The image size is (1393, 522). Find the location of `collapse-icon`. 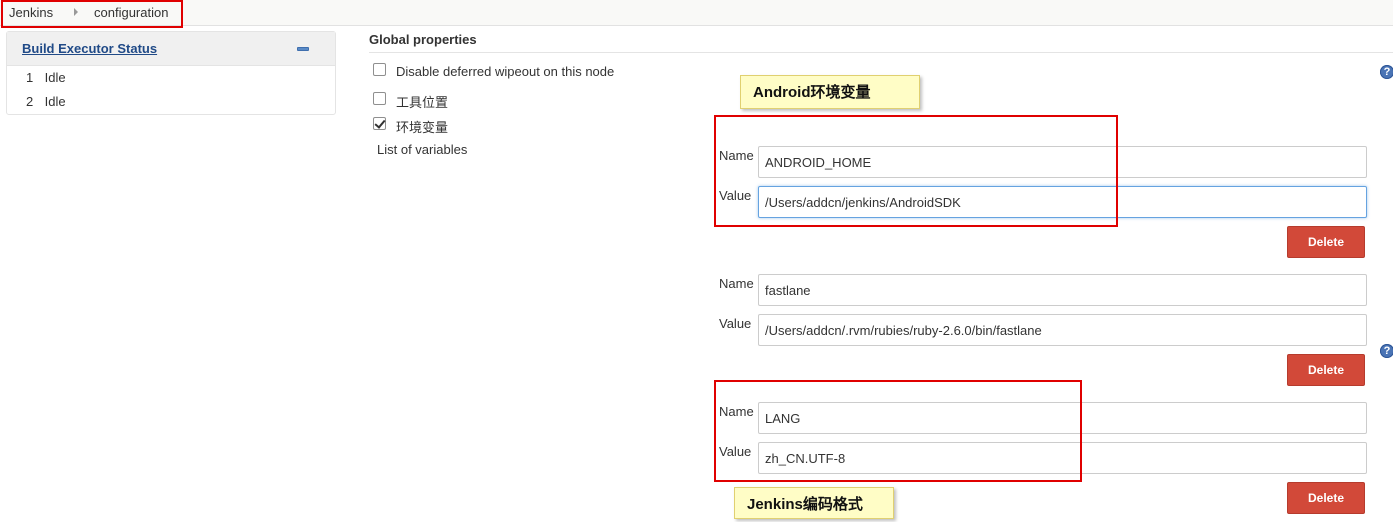

collapse-icon is located at coordinates (303, 49).